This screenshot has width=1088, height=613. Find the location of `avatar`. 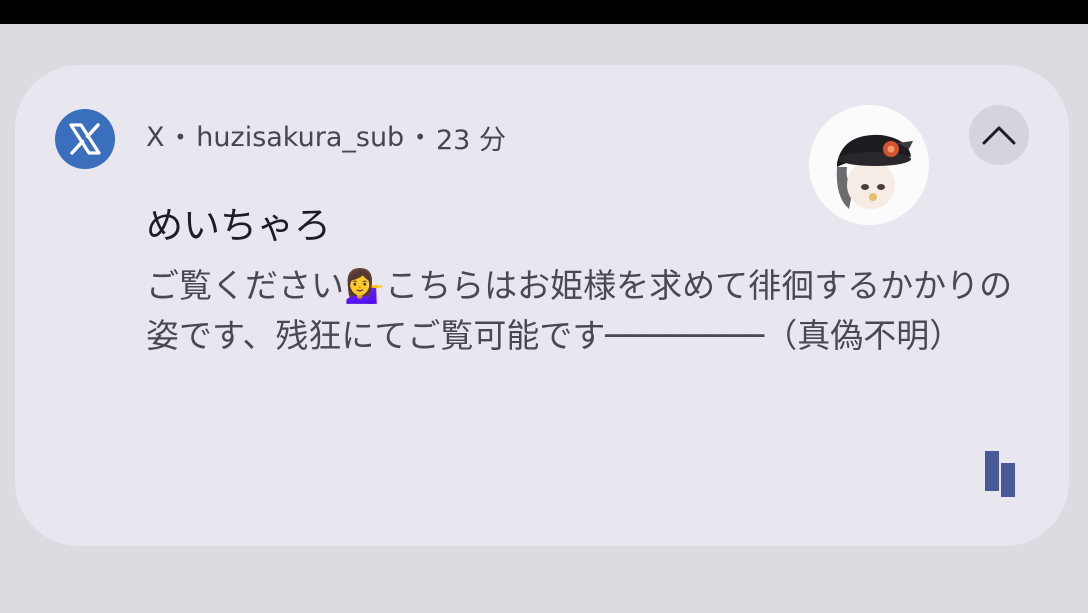

avatar is located at coordinates (869, 165).